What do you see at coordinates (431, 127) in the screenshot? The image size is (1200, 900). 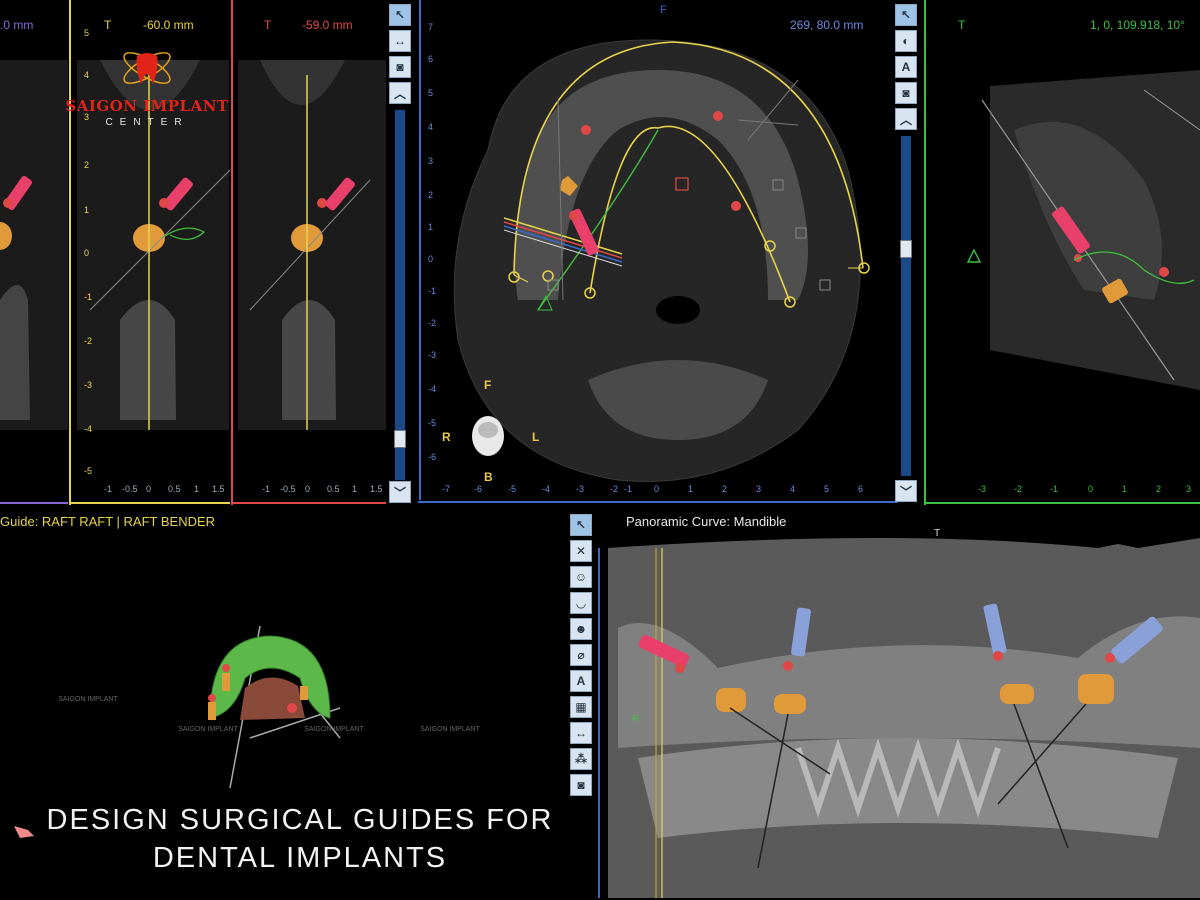 I see `axial-vtick-3: 4` at bounding box center [431, 127].